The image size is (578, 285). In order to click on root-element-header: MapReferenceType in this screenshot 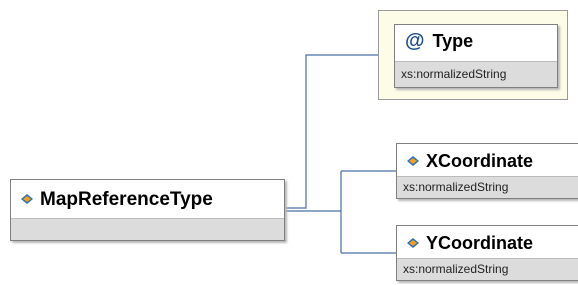, I will do `click(147, 200)`.